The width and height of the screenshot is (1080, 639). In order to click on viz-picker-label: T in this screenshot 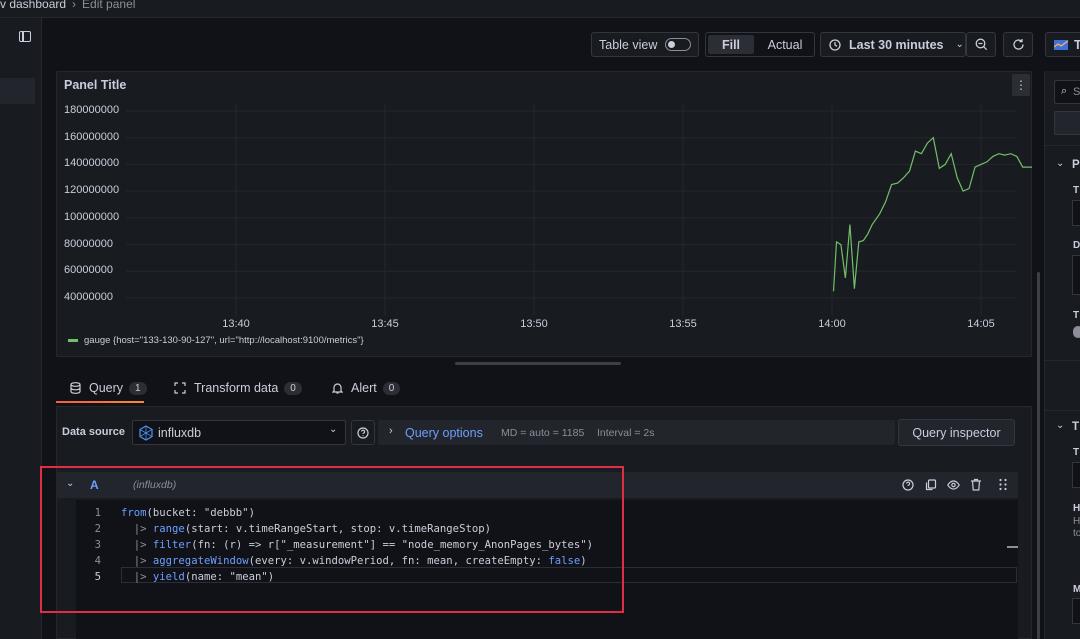, I will do `click(1077, 44)`.